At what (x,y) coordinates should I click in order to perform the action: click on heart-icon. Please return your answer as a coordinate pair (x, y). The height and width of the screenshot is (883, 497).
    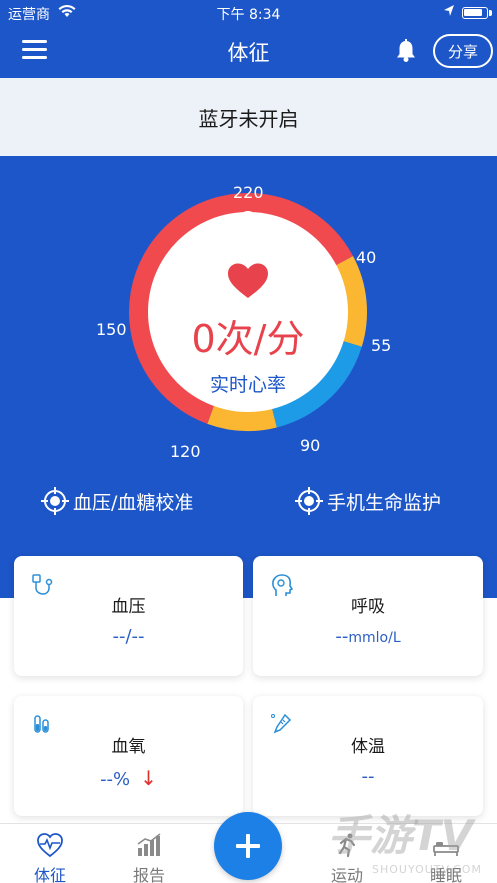
    Looking at the image, I should click on (248, 280).